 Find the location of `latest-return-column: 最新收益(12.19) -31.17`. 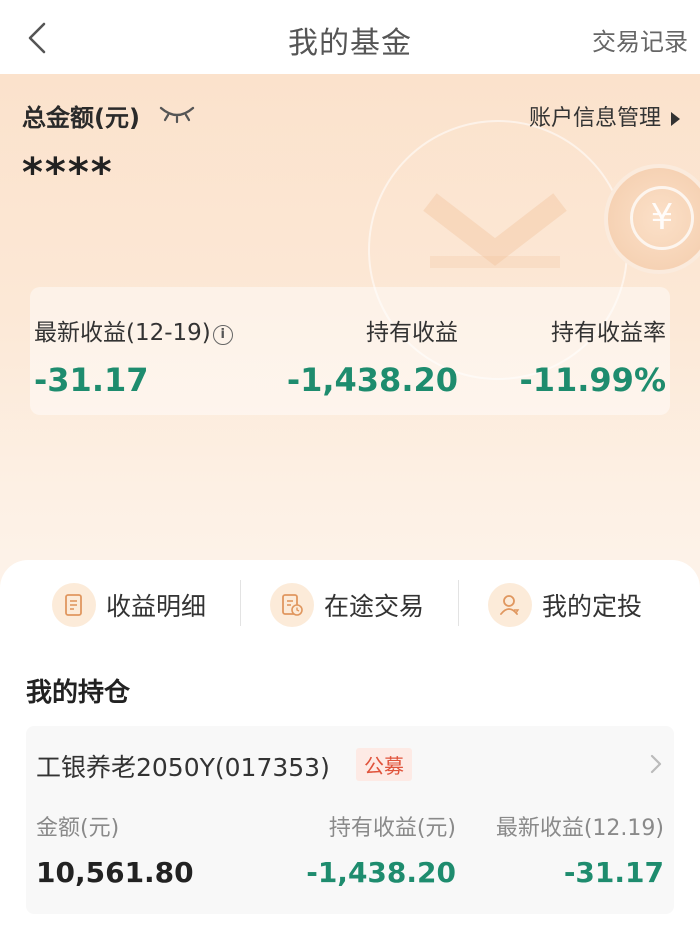

latest-return-column: 最新收益(12.19) -31.17 is located at coordinates (580, 849).